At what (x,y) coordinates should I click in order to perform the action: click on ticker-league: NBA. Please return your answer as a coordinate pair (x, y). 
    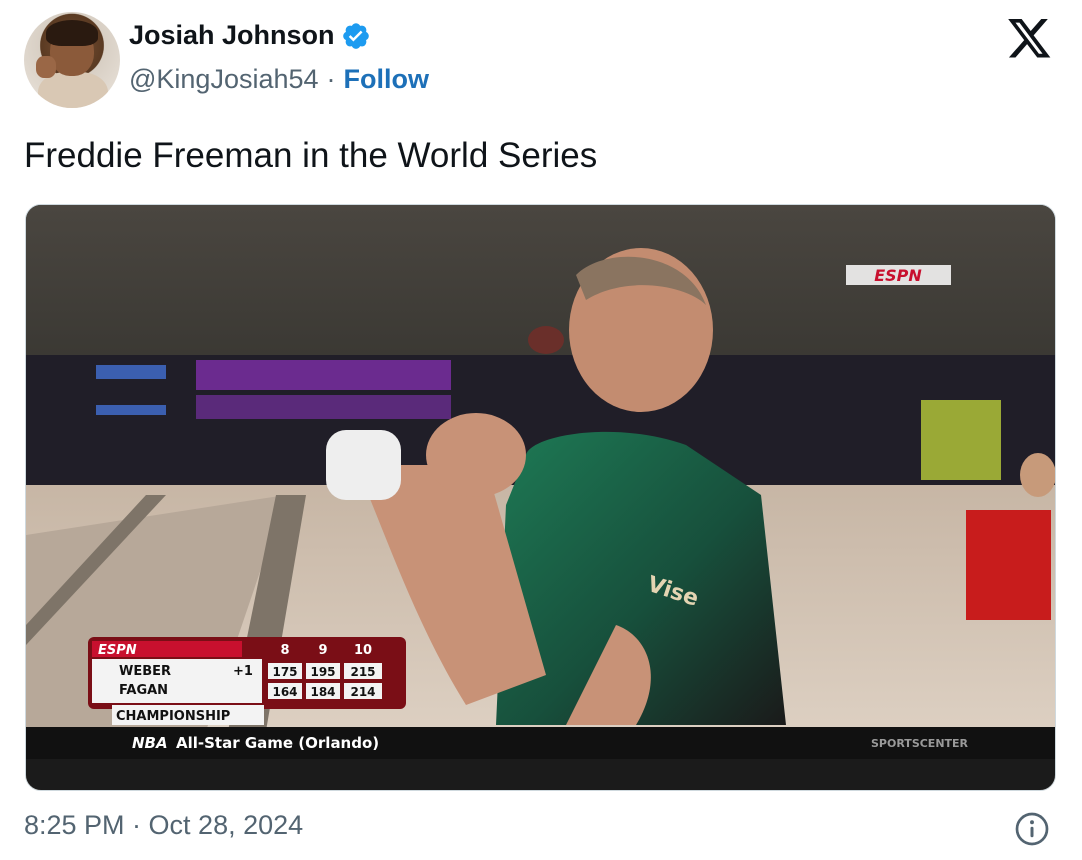
    Looking at the image, I should click on (150, 743).